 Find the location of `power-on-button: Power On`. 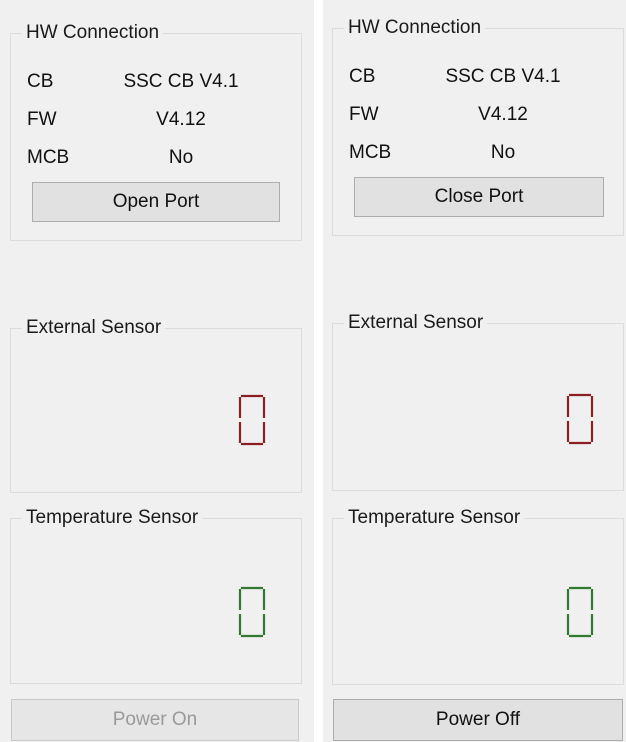

power-on-button: Power On is located at coordinates (155, 720).